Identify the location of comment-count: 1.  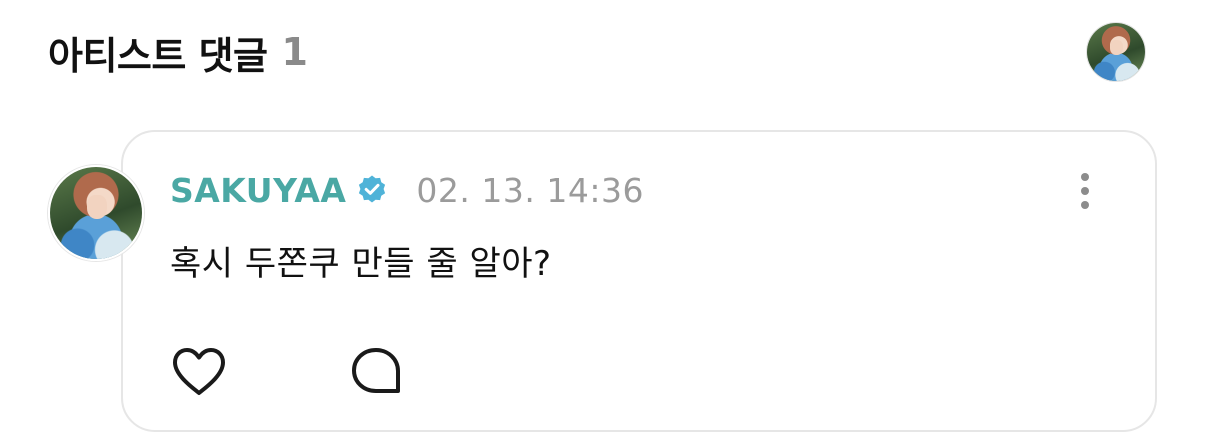
(294, 52).